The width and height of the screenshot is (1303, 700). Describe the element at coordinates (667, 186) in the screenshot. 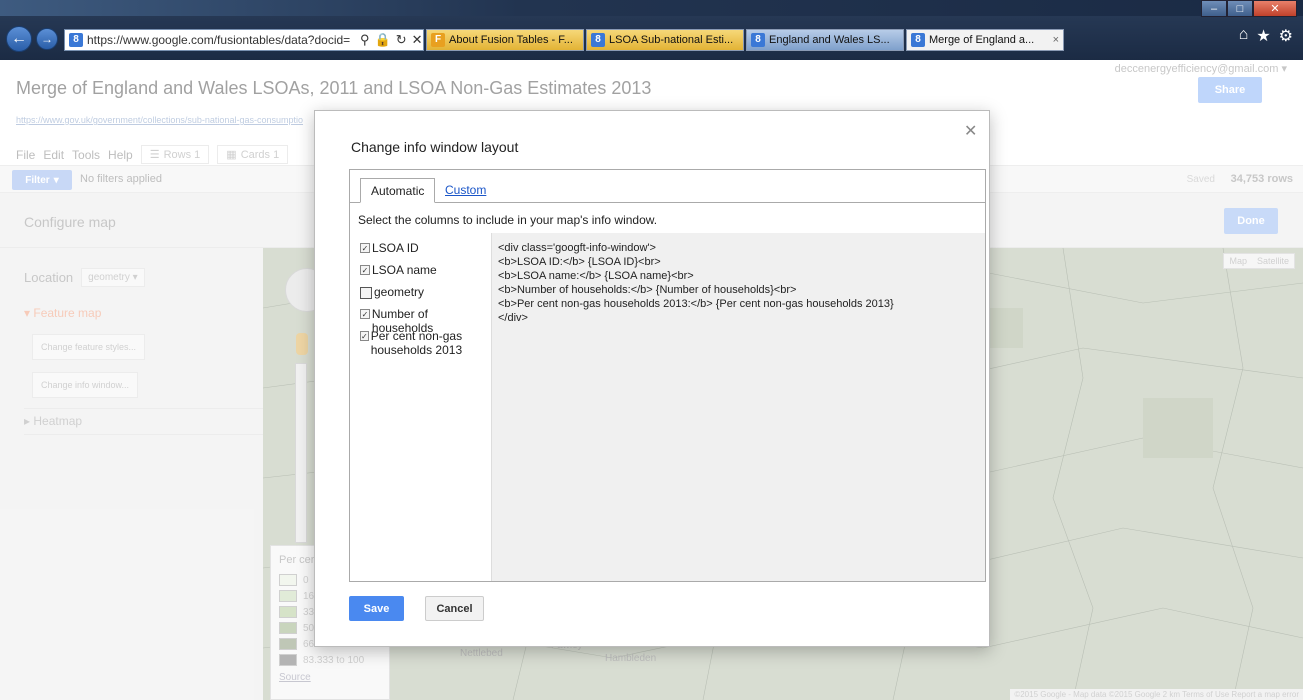

I see `dialog-tabs: Automatic Custom` at that location.